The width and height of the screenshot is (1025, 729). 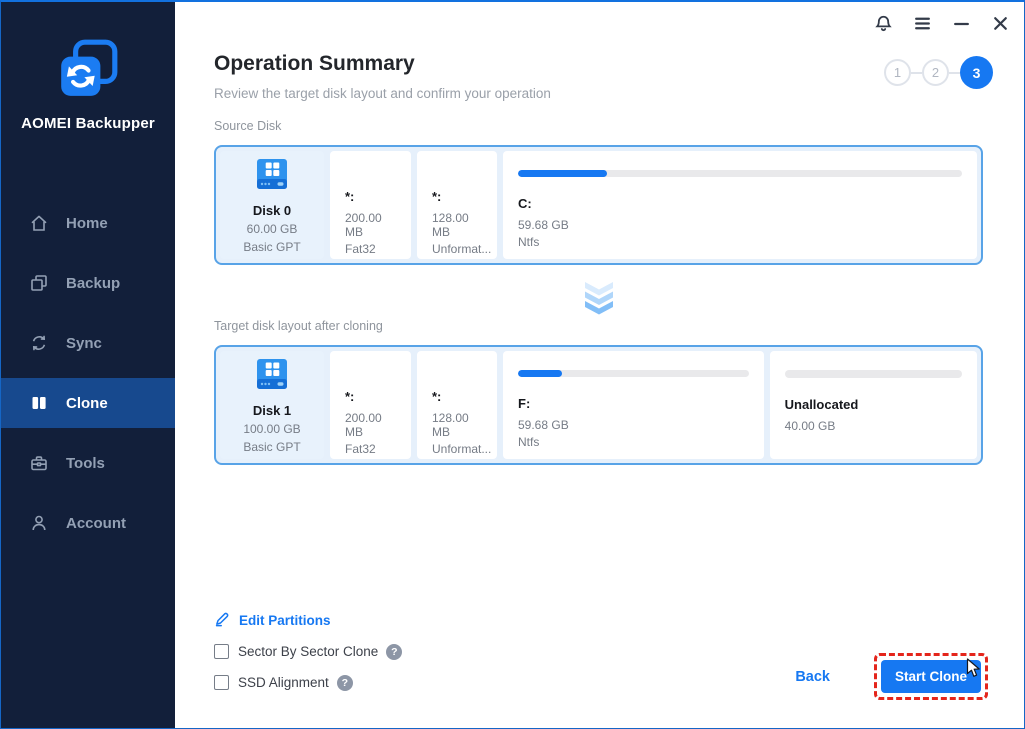 I want to click on step-2: 2, so click(x=935, y=72).